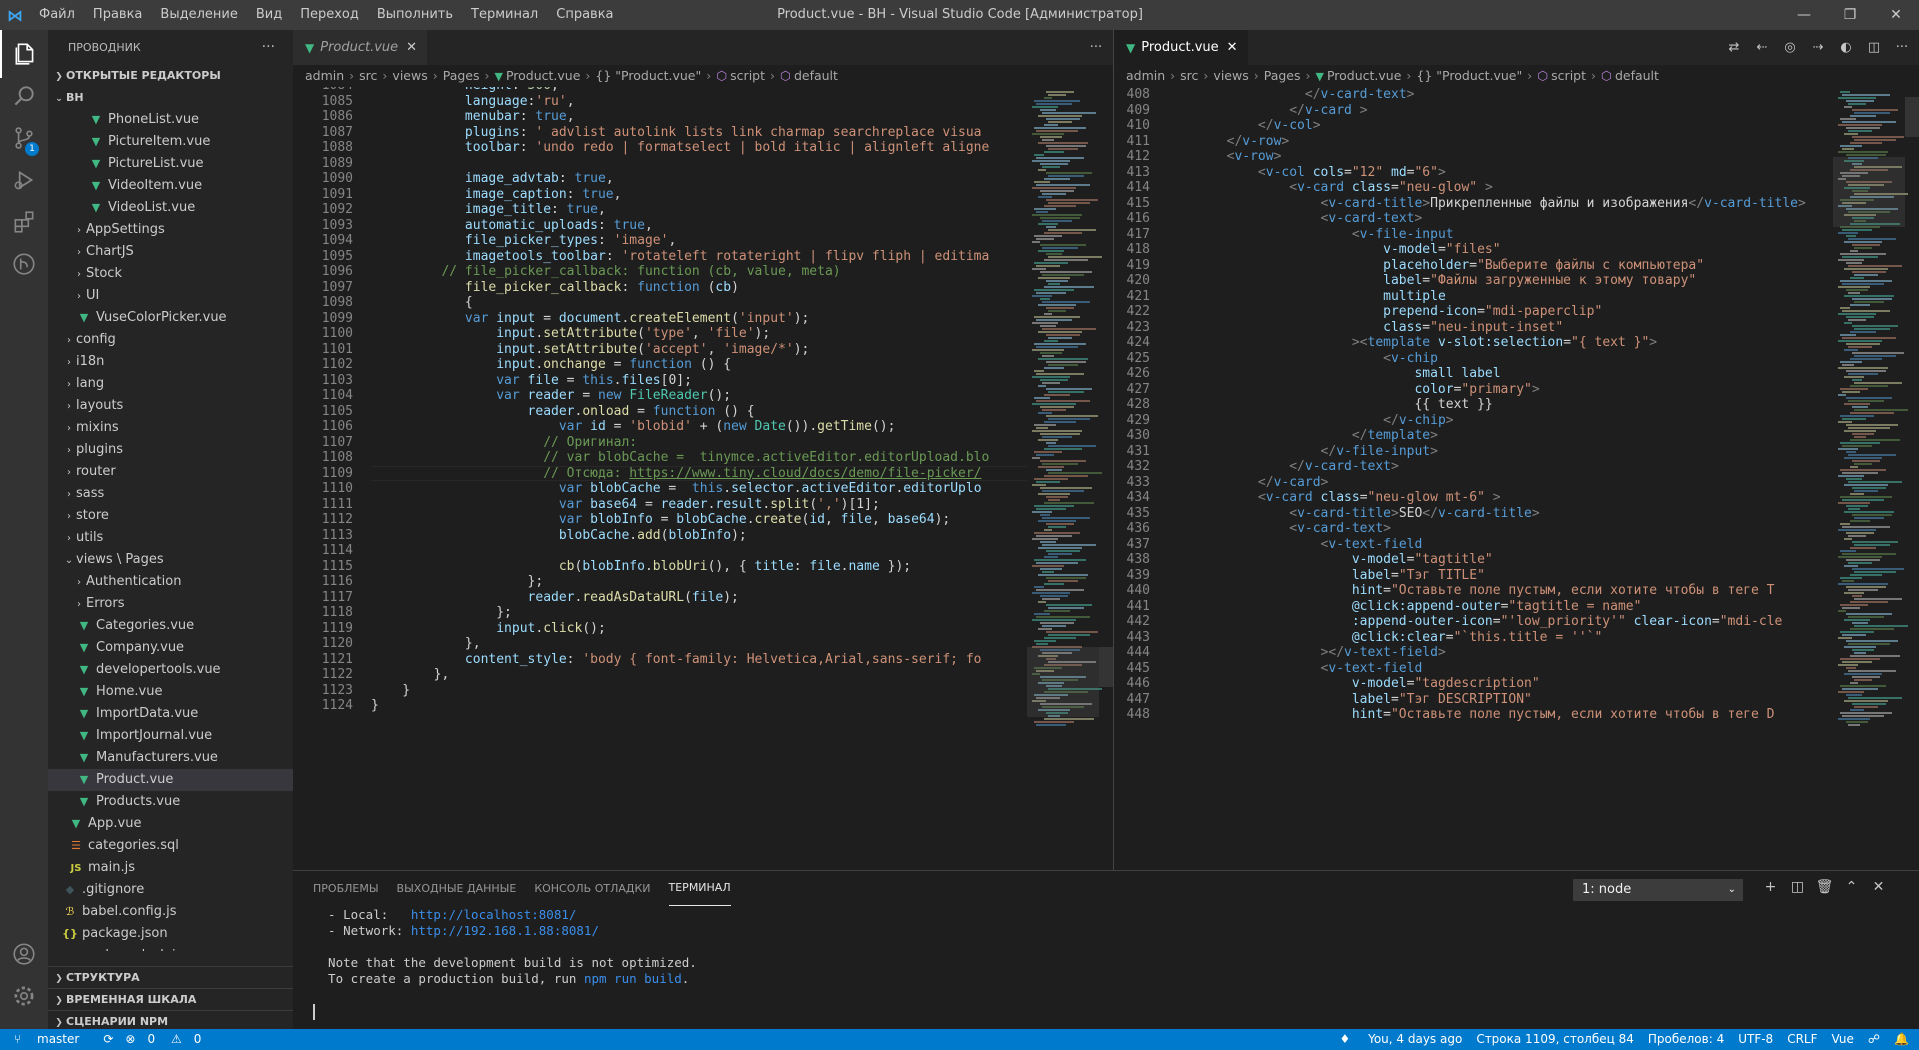 Image resolution: width=1919 pixels, height=1050 pixels. I want to click on end-of-line: CRLF, so click(1802, 1039).